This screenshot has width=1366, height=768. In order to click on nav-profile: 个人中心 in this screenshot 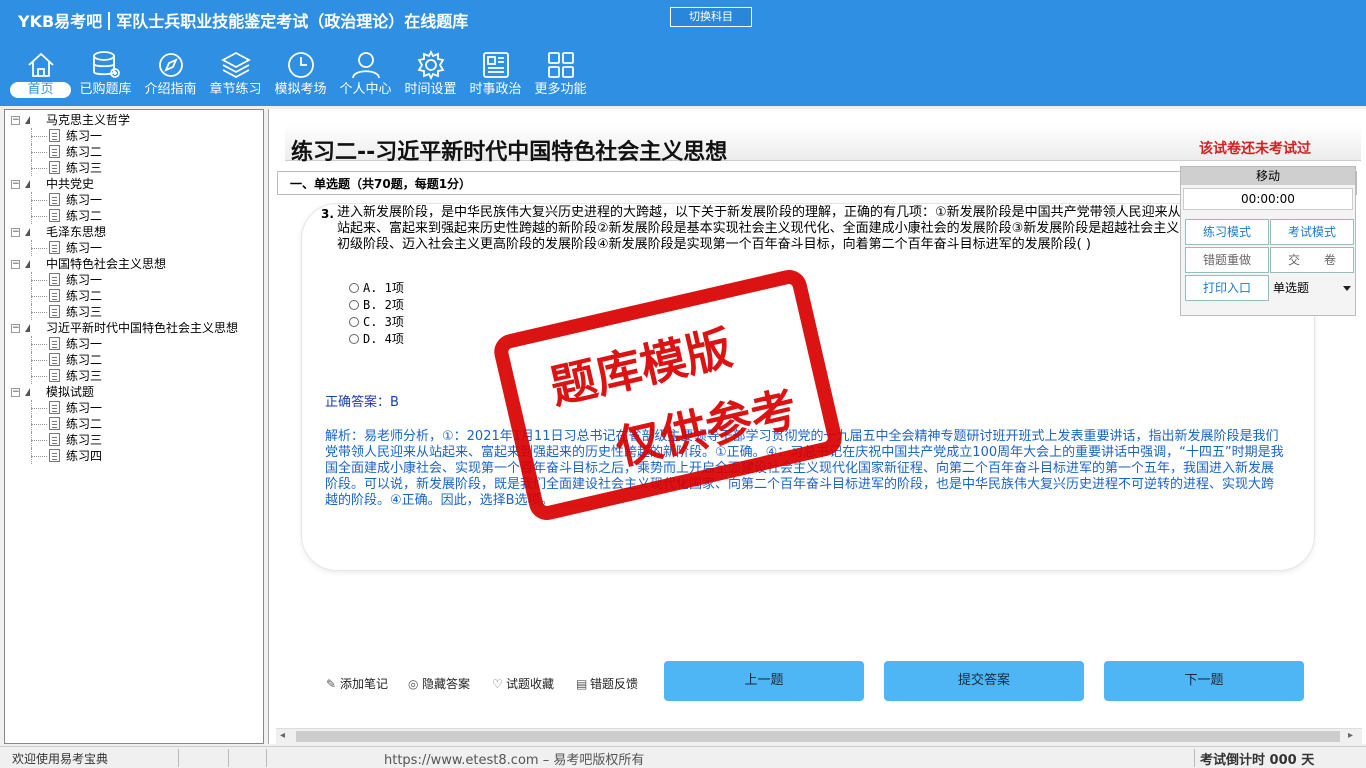, I will do `click(365, 76)`.